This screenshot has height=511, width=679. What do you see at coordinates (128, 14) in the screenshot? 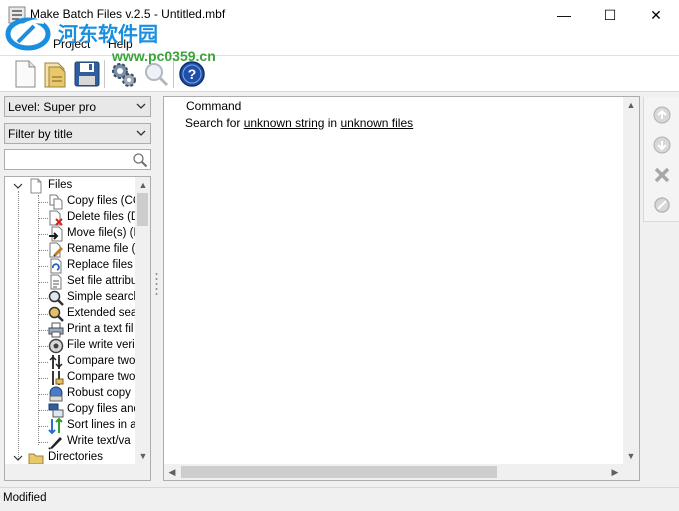
I see `window-title: Make Batch Files v.2.5 - Untitled.mbf` at bounding box center [128, 14].